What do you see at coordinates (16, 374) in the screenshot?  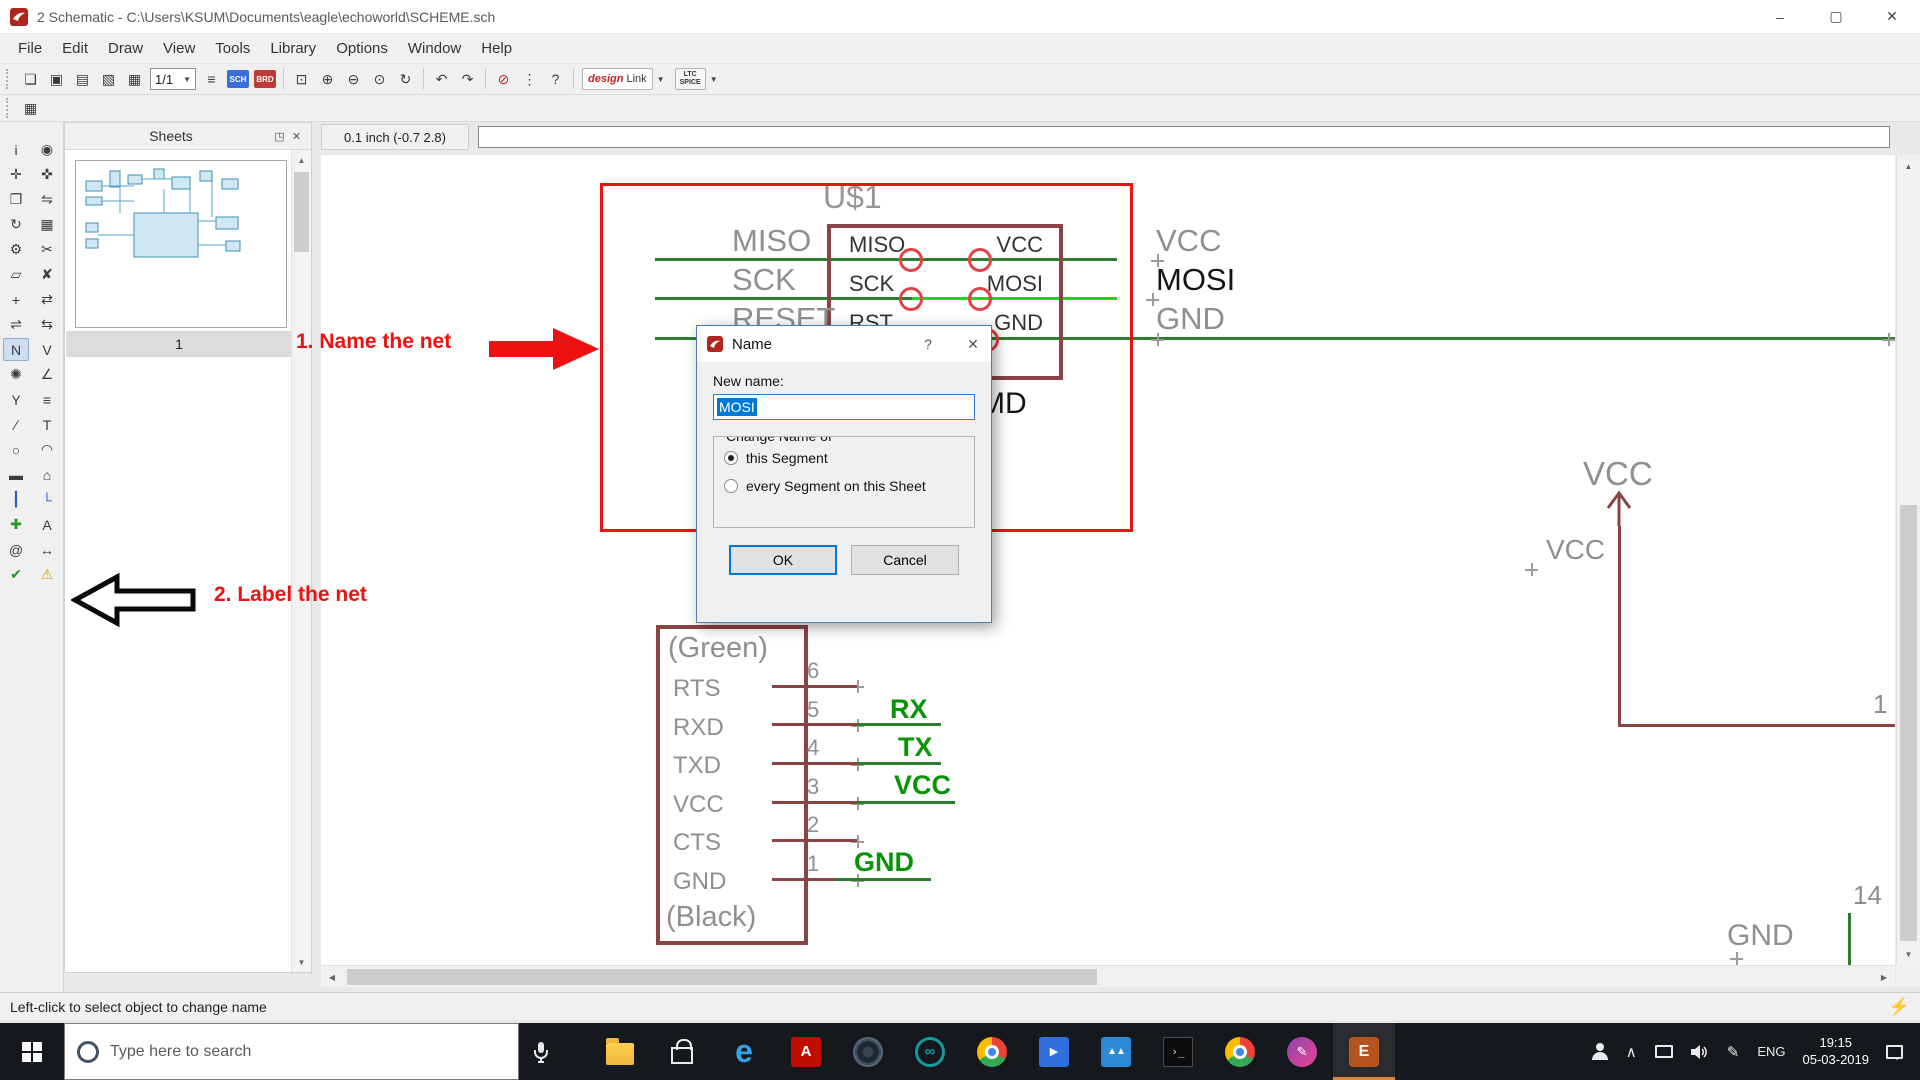 I see `tool-smash: ✺` at bounding box center [16, 374].